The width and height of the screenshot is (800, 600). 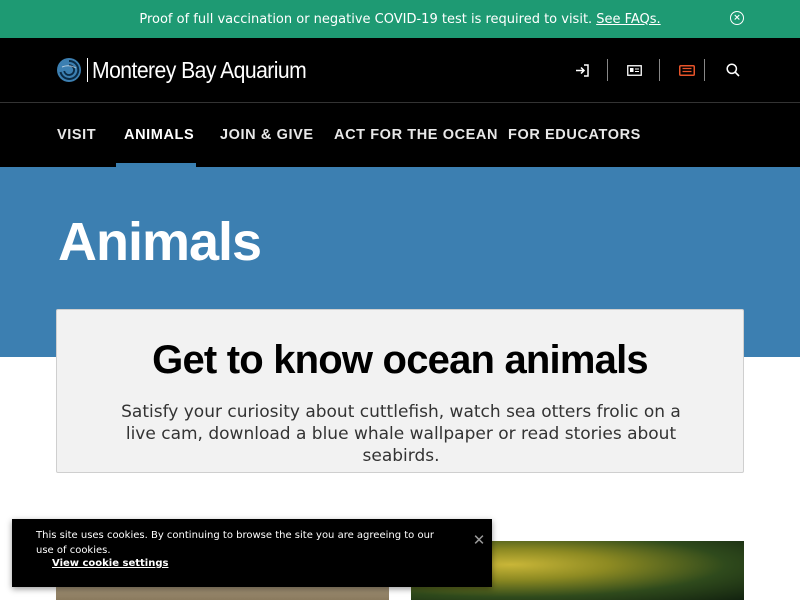 What do you see at coordinates (400, 360) in the screenshot?
I see `intro-heading: Get to know ocean animals` at bounding box center [400, 360].